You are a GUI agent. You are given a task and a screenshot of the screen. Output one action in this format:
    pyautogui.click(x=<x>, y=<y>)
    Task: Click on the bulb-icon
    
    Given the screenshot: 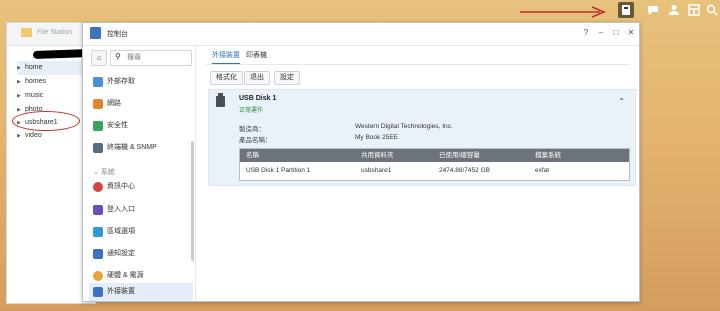 What is the action you would take?
    pyautogui.click(x=98, y=276)
    